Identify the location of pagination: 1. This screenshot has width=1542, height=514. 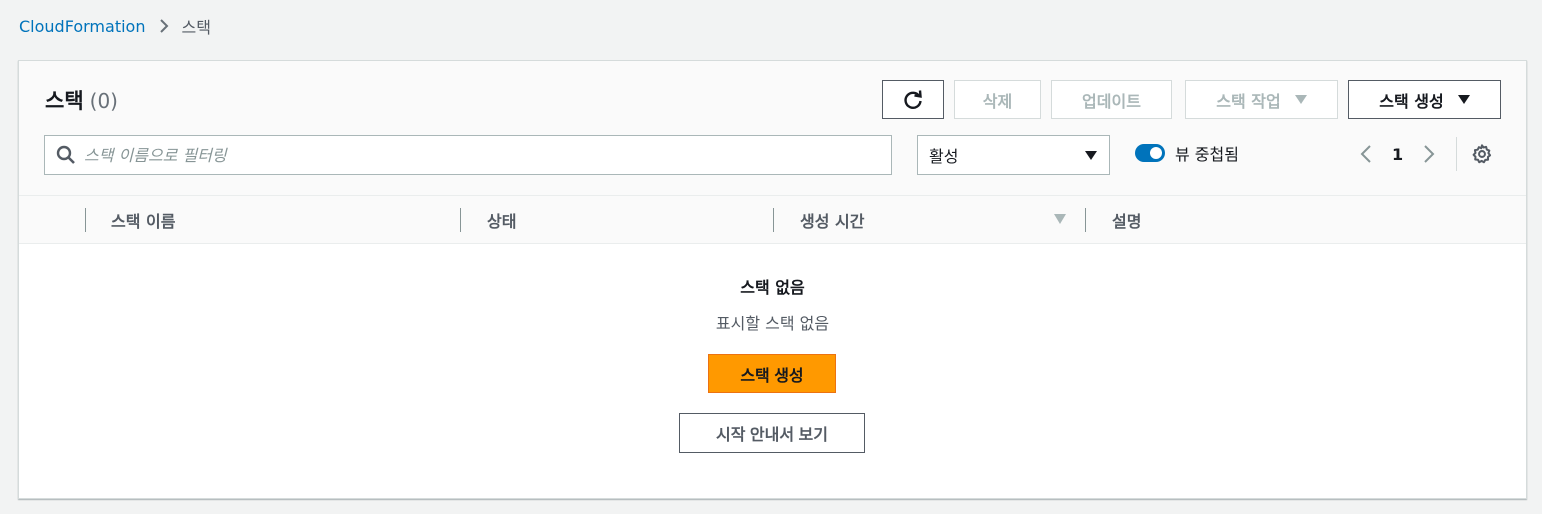
(1423, 154).